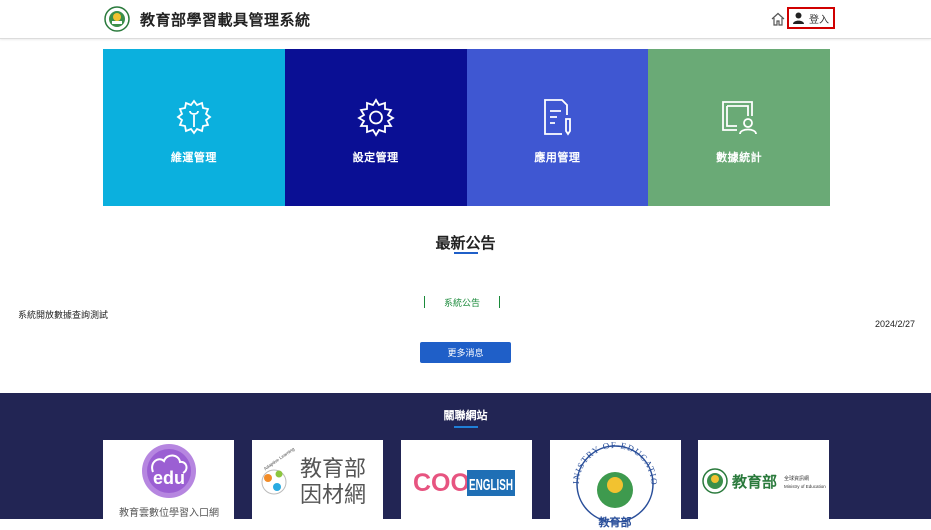 This screenshot has height=530, width=931. What do you see at coordinates (465, 352) in the screenshot?
I see `more-news-button: 更多消息` at bounding box center [465, 352].